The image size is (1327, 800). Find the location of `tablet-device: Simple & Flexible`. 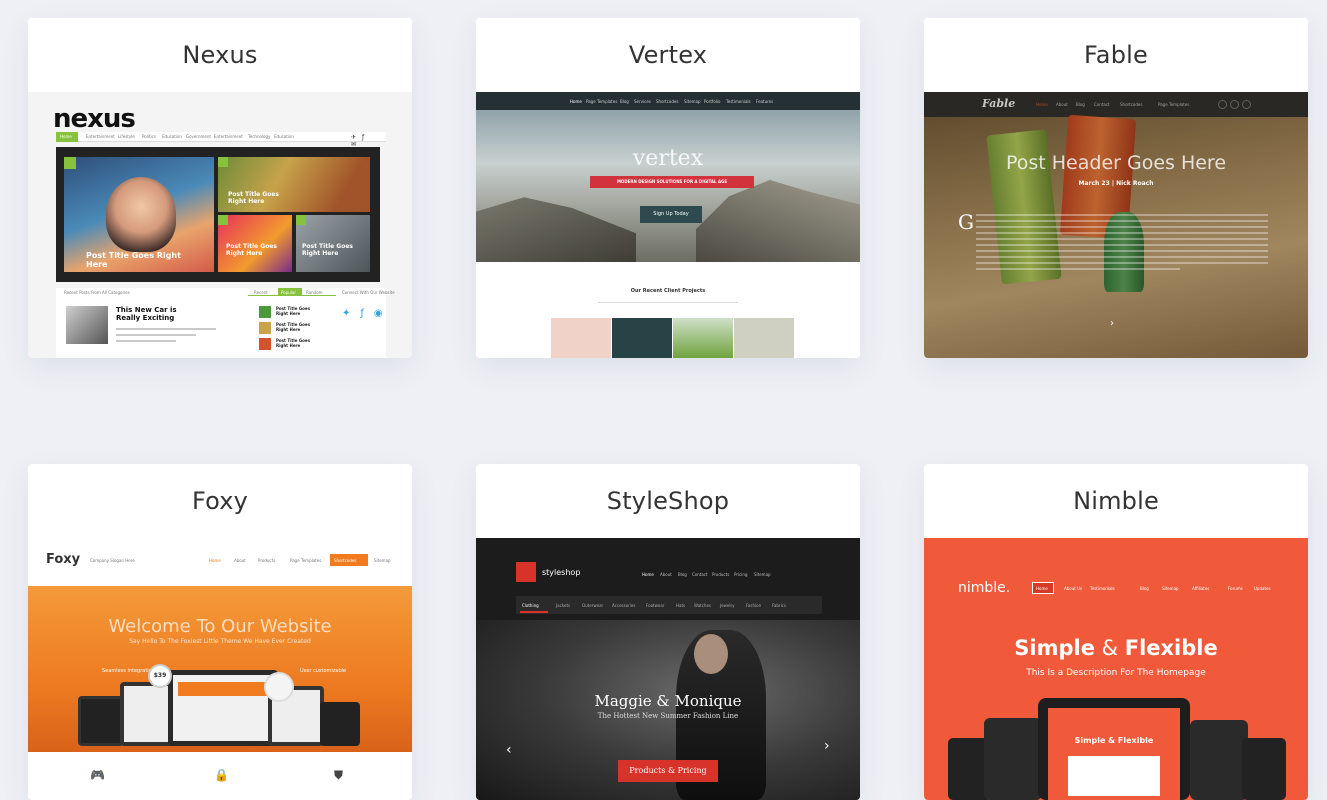

tablet-device: Simple & Flexible is located at coordinates (1114, 749).